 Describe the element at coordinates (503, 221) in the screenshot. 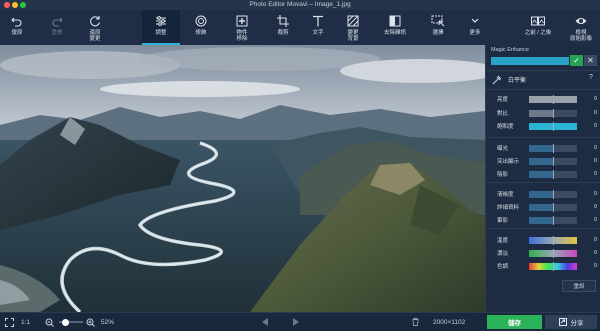

I see `slider-label: 暈影` at that location.